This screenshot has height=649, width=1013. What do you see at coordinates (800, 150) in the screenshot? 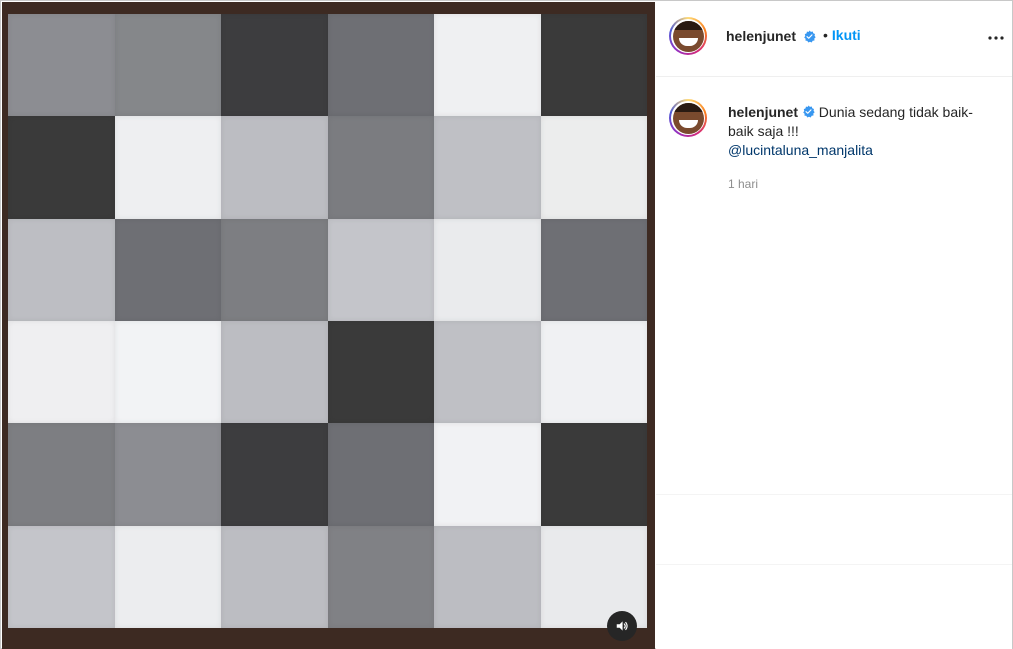
I see `caption-mention-link: @lucintaluna_manjalita` at bounding box center [800, 150].